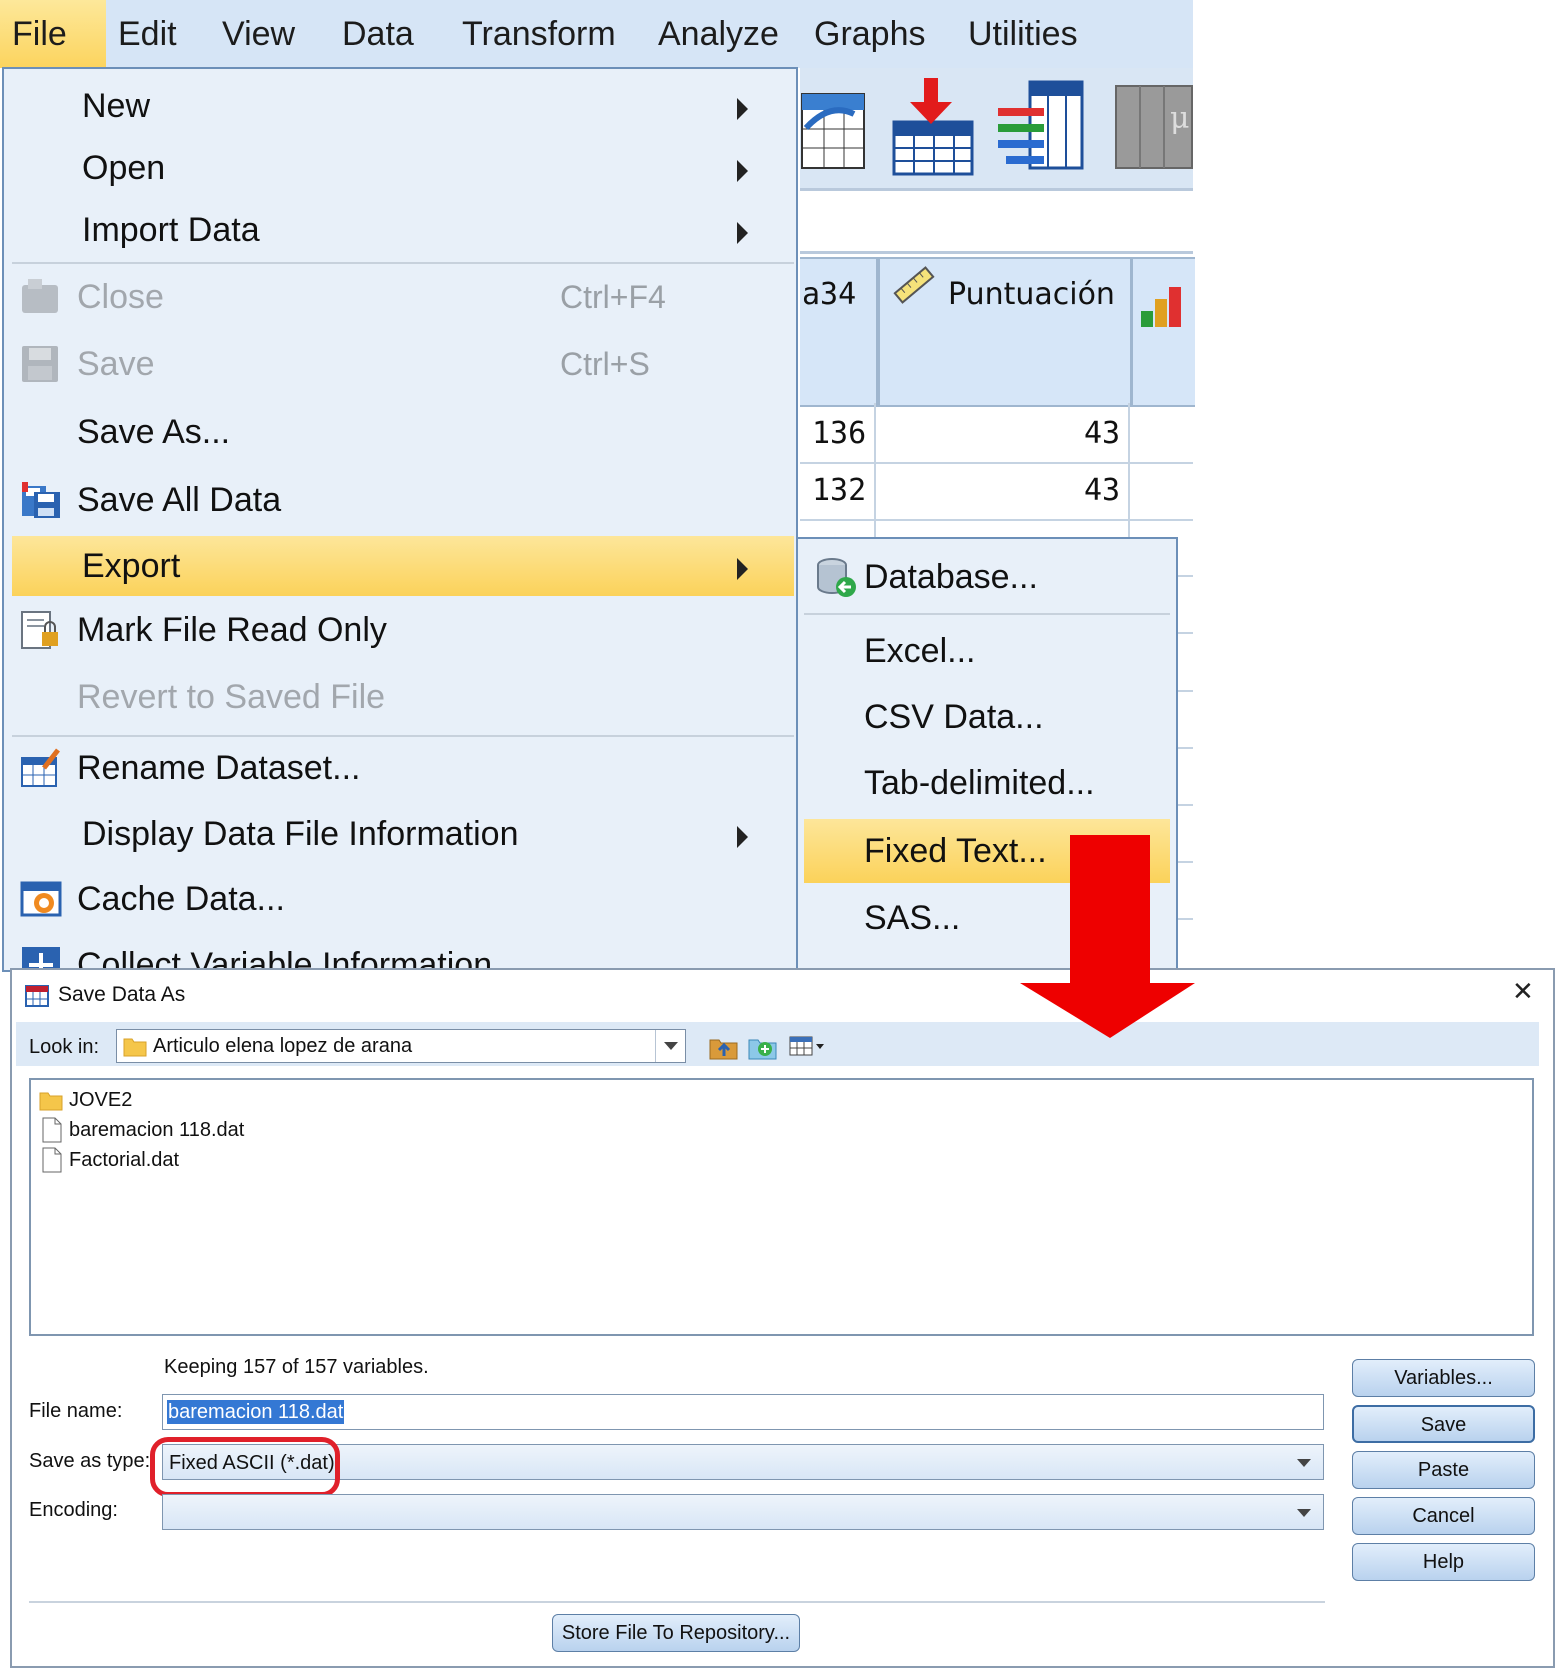 This screenshot has height=1672, width=1560. What do you see at coordinates (296, 1367) in the screenshot?
I see `keeping-variables-text: Keeping 157 of 157 variables.` at bounding box center [296, 1367].